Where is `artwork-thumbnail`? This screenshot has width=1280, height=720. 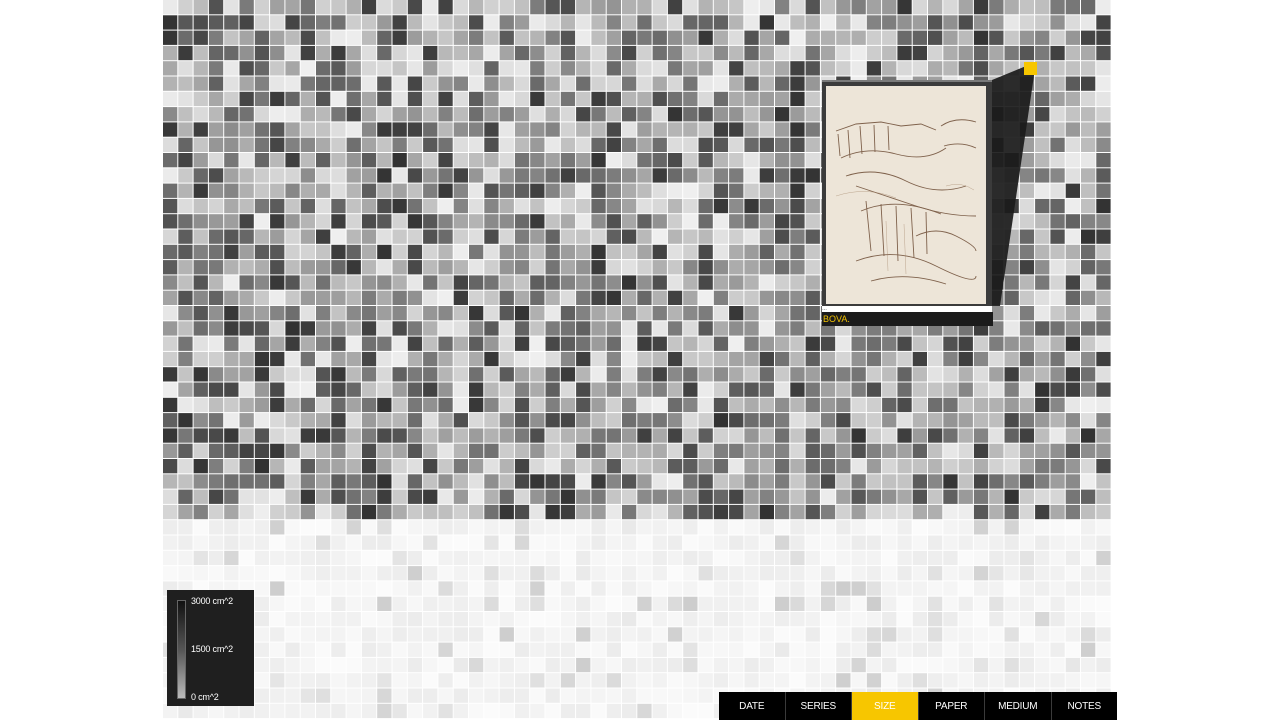
artwork-thumbnail is located at coordinates (906, 195).